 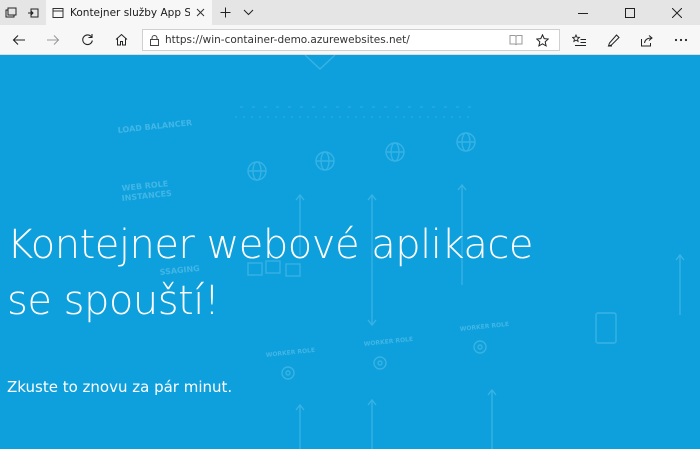 I want to click on back-arrow-icon, so click(x=18, y=39).